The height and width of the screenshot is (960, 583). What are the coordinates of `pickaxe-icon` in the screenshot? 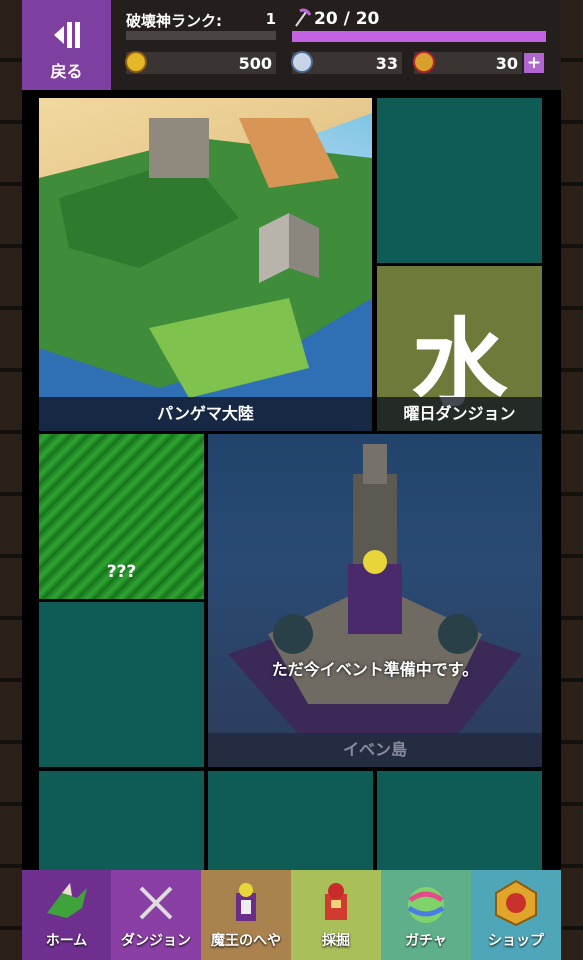 It's located at (303, 17).